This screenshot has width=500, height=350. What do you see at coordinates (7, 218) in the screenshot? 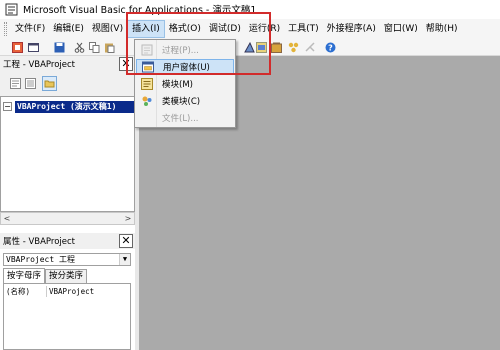
I see `scroll-left-icon: <` at bounding box center [7, 218].